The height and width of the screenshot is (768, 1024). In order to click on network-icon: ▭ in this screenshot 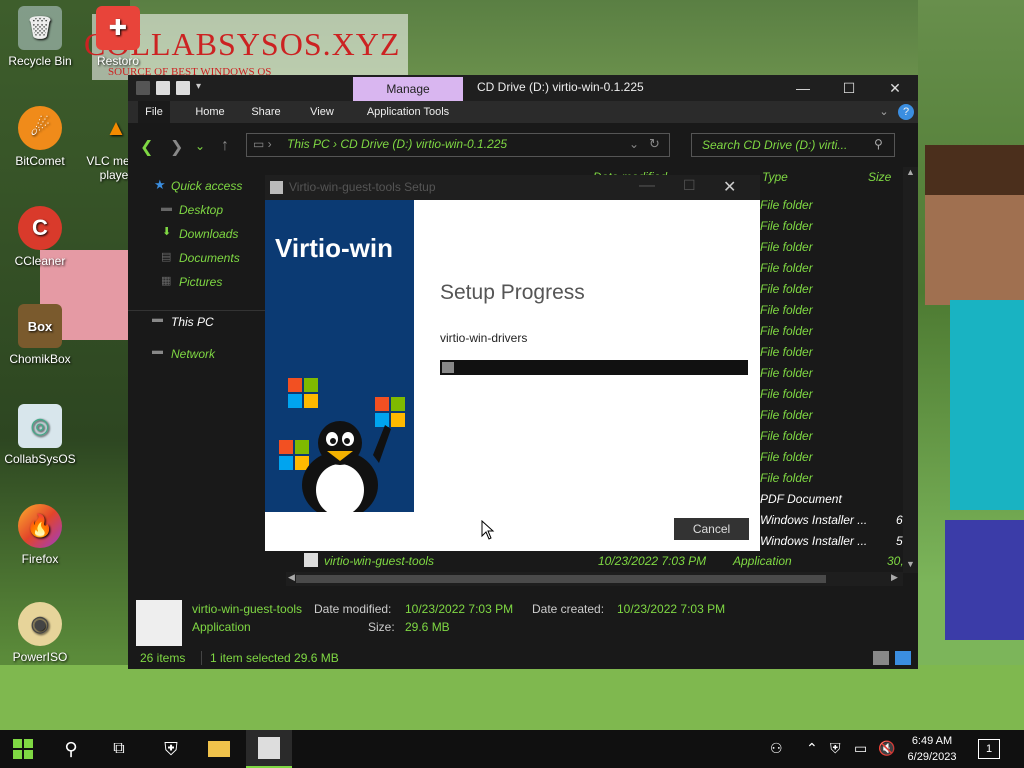, I will do `click(860, 748)`.